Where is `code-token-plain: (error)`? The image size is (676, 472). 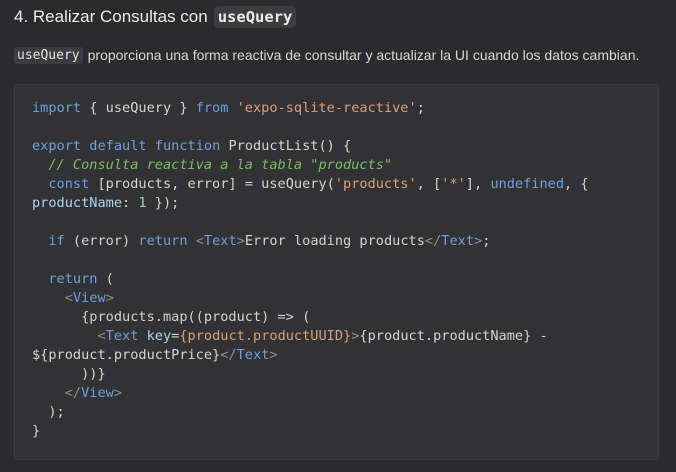 code-token-plain: (error) is located at coordinates (101, 241).